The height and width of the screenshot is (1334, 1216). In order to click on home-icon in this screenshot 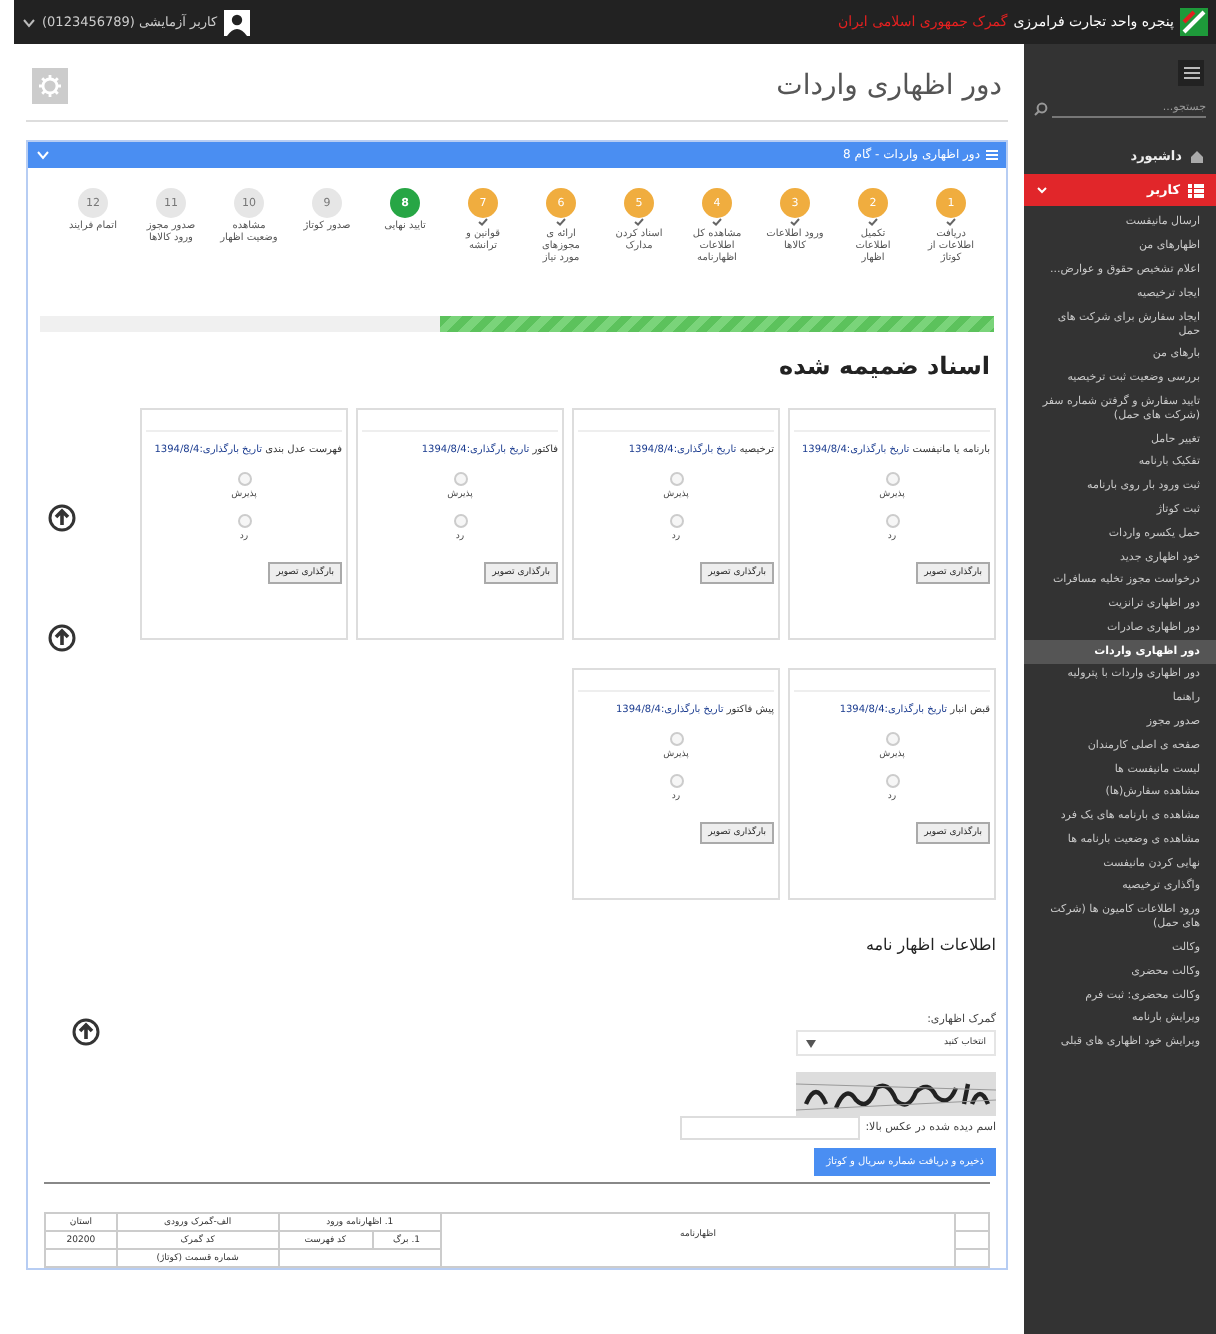, I will do `click(1197, 156)`.